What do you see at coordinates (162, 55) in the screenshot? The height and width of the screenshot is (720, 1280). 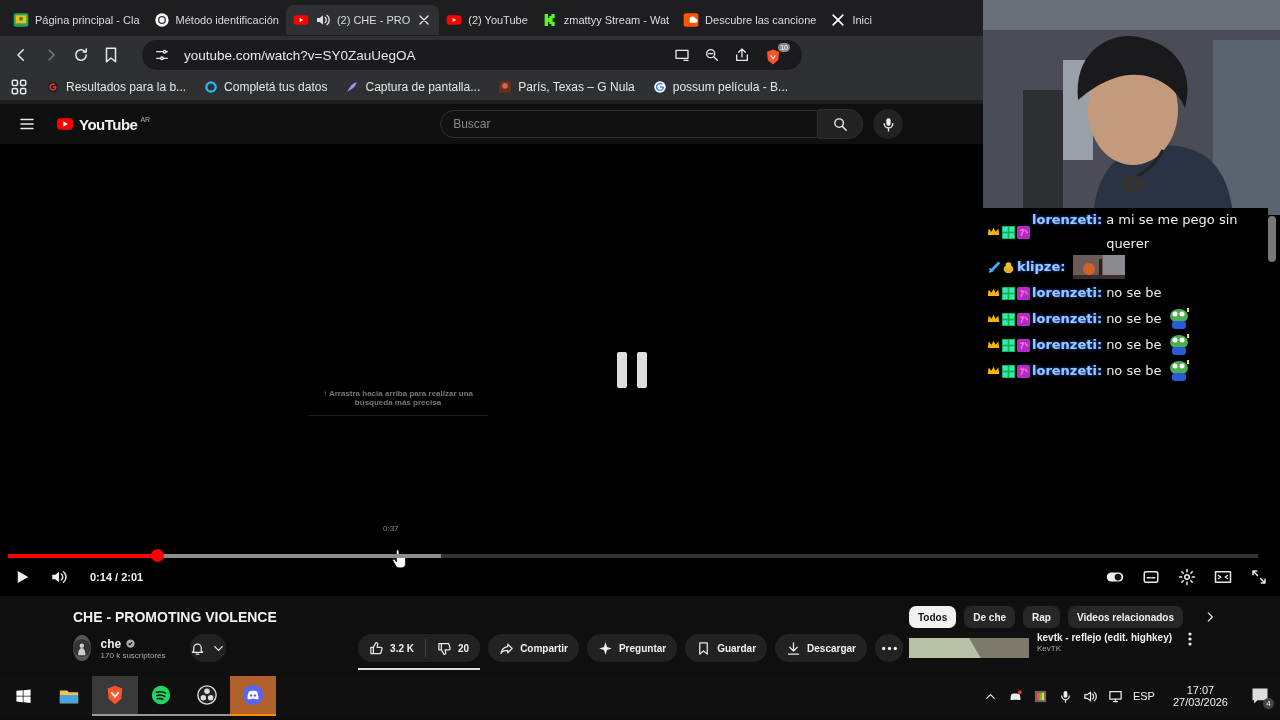 I see `site-settings-icon` at bounding box center [162, 55].